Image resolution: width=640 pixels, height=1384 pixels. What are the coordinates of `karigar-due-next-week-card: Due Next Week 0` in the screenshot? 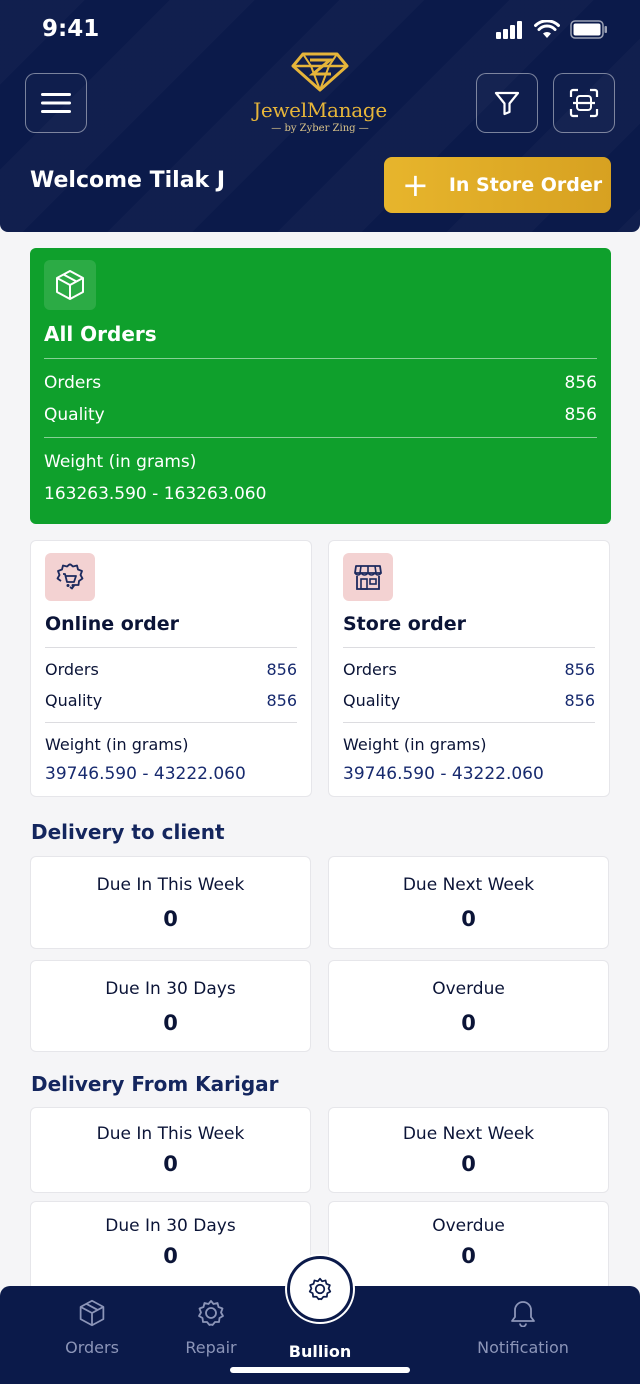 It's located at (468, 1150).